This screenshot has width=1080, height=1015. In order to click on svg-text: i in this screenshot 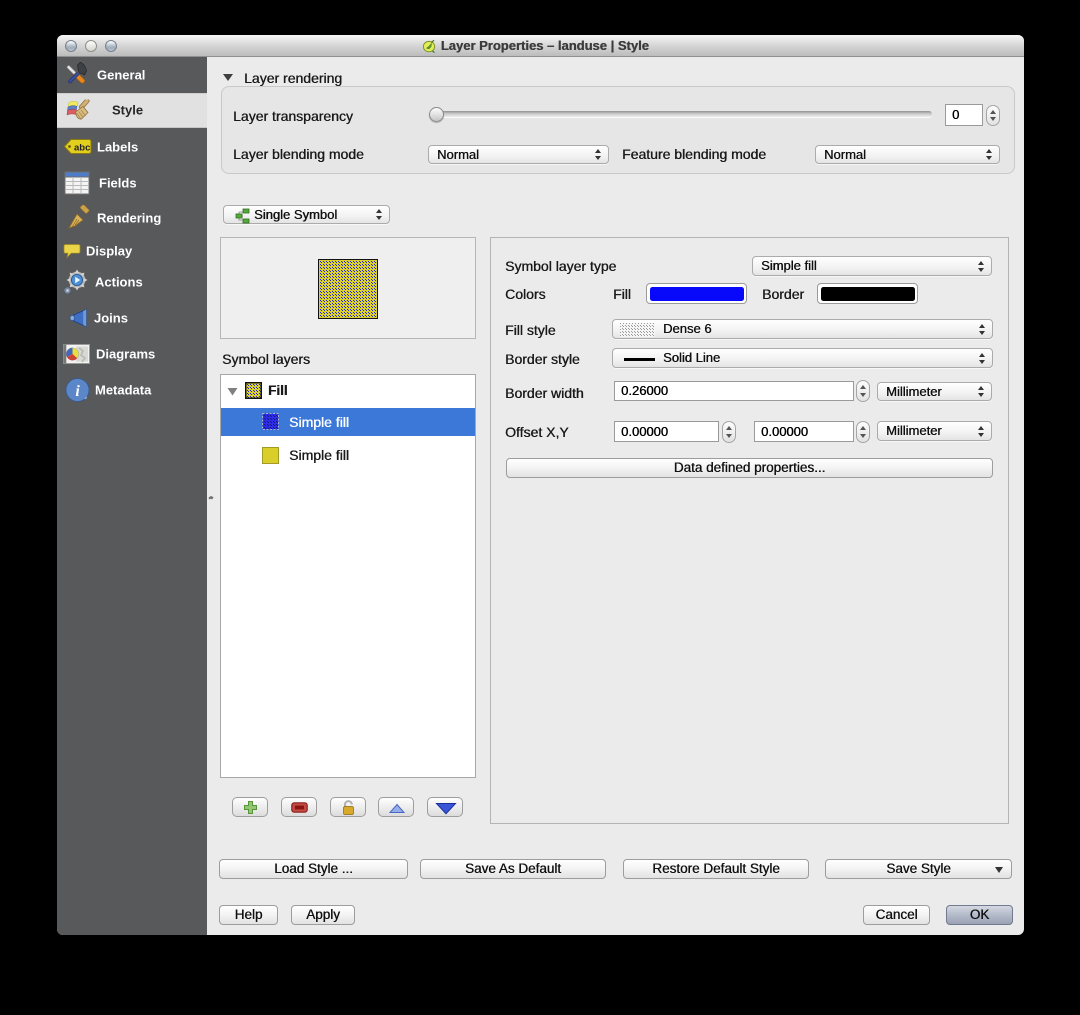, I will do `click(77, 391)`.